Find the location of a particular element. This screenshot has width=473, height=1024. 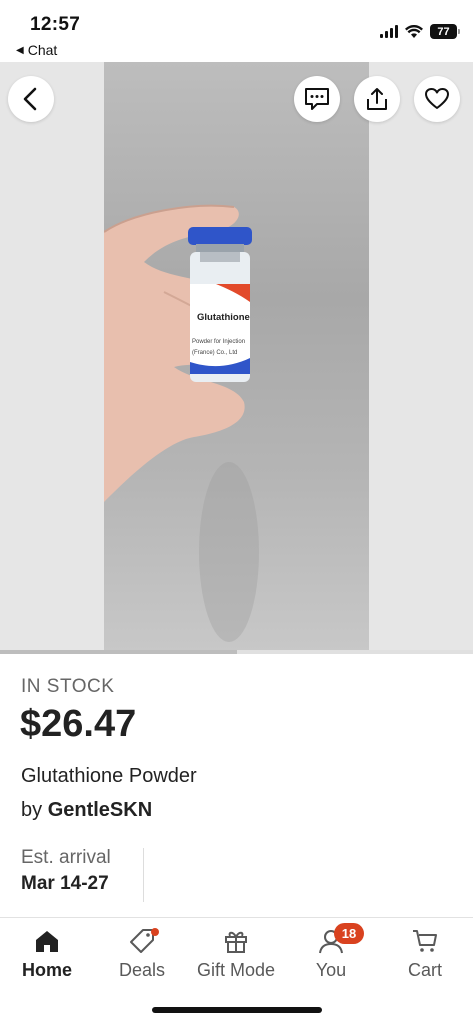

status-bar: 12:57 ◀ Chat 77 is located at coordinates (236, 31).